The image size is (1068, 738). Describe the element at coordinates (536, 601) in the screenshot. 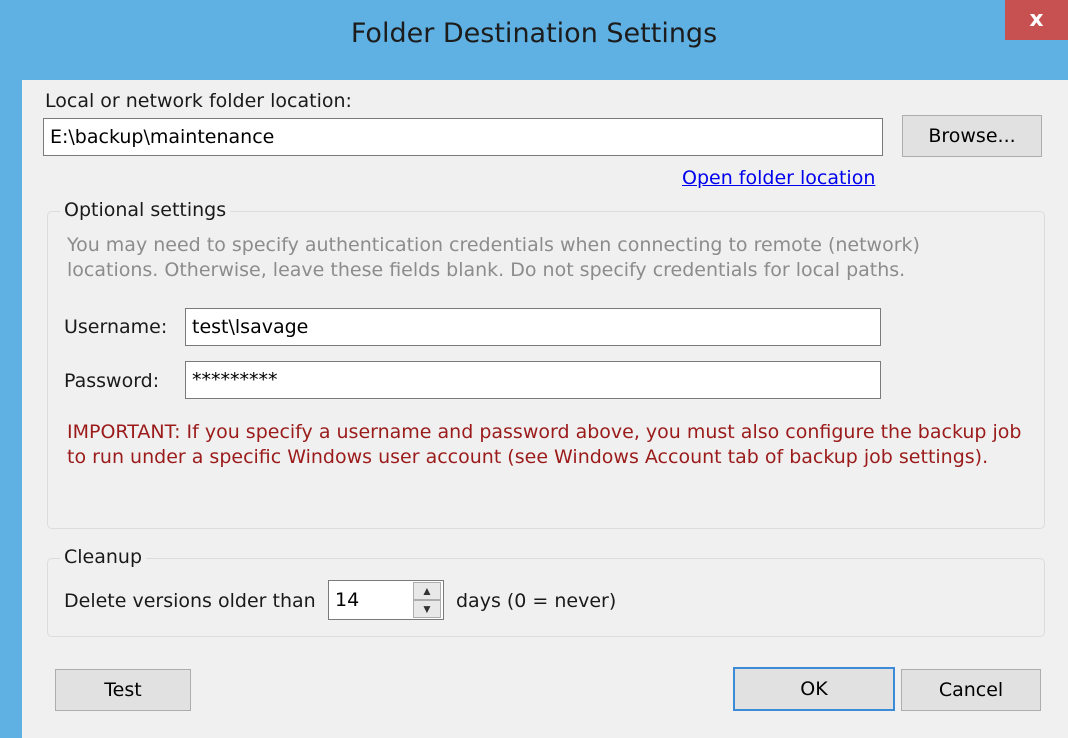

I see `days-suffix-label: days (0 = never)` at that location.